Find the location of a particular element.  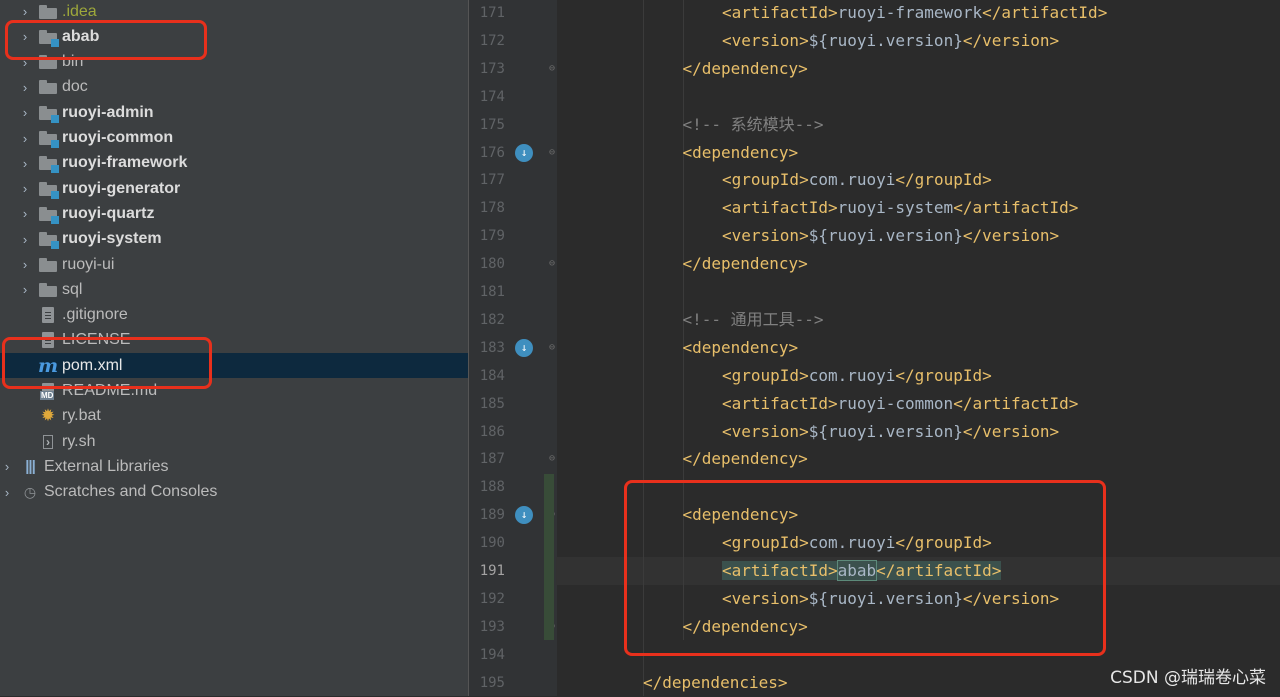

tree-item-ruoyi-quartz: › ruoyi-quartz is located at coordinates (234, 213).